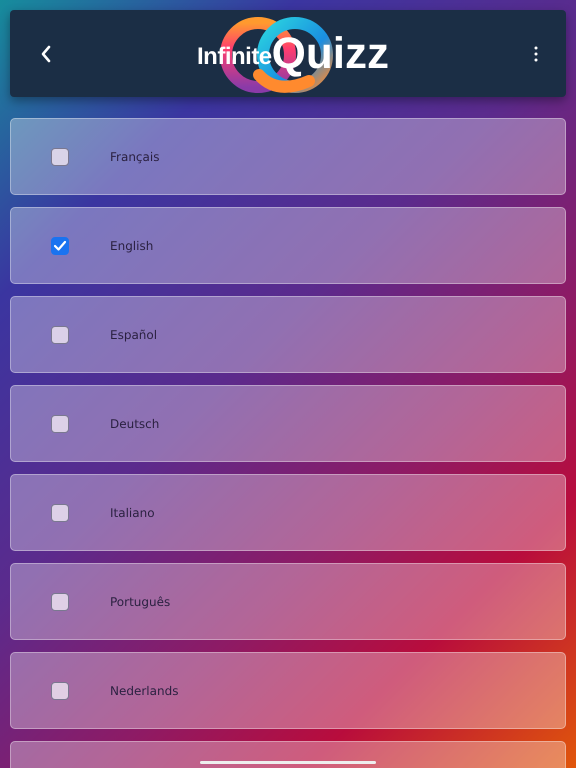 This screenshot has width=576, height=768. Describe the element at coordinates (288, 601) in the screenshot. I see `language-option: Português` at that location.